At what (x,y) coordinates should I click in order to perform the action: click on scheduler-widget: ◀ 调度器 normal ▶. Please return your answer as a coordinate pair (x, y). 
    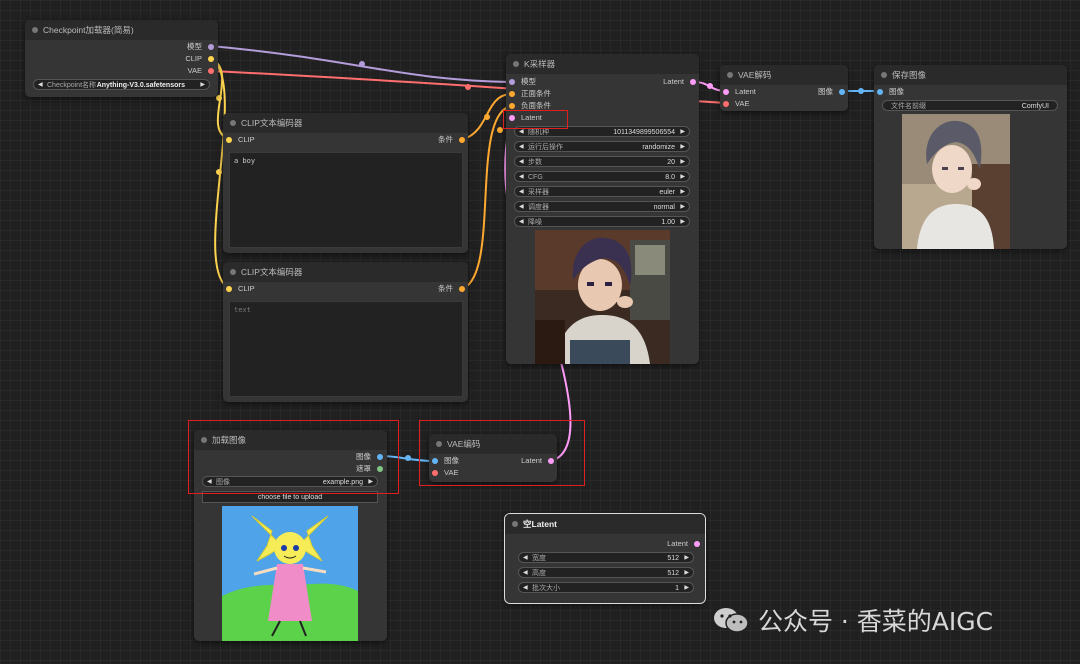
    Looking at the image, I should click on (602, 206).